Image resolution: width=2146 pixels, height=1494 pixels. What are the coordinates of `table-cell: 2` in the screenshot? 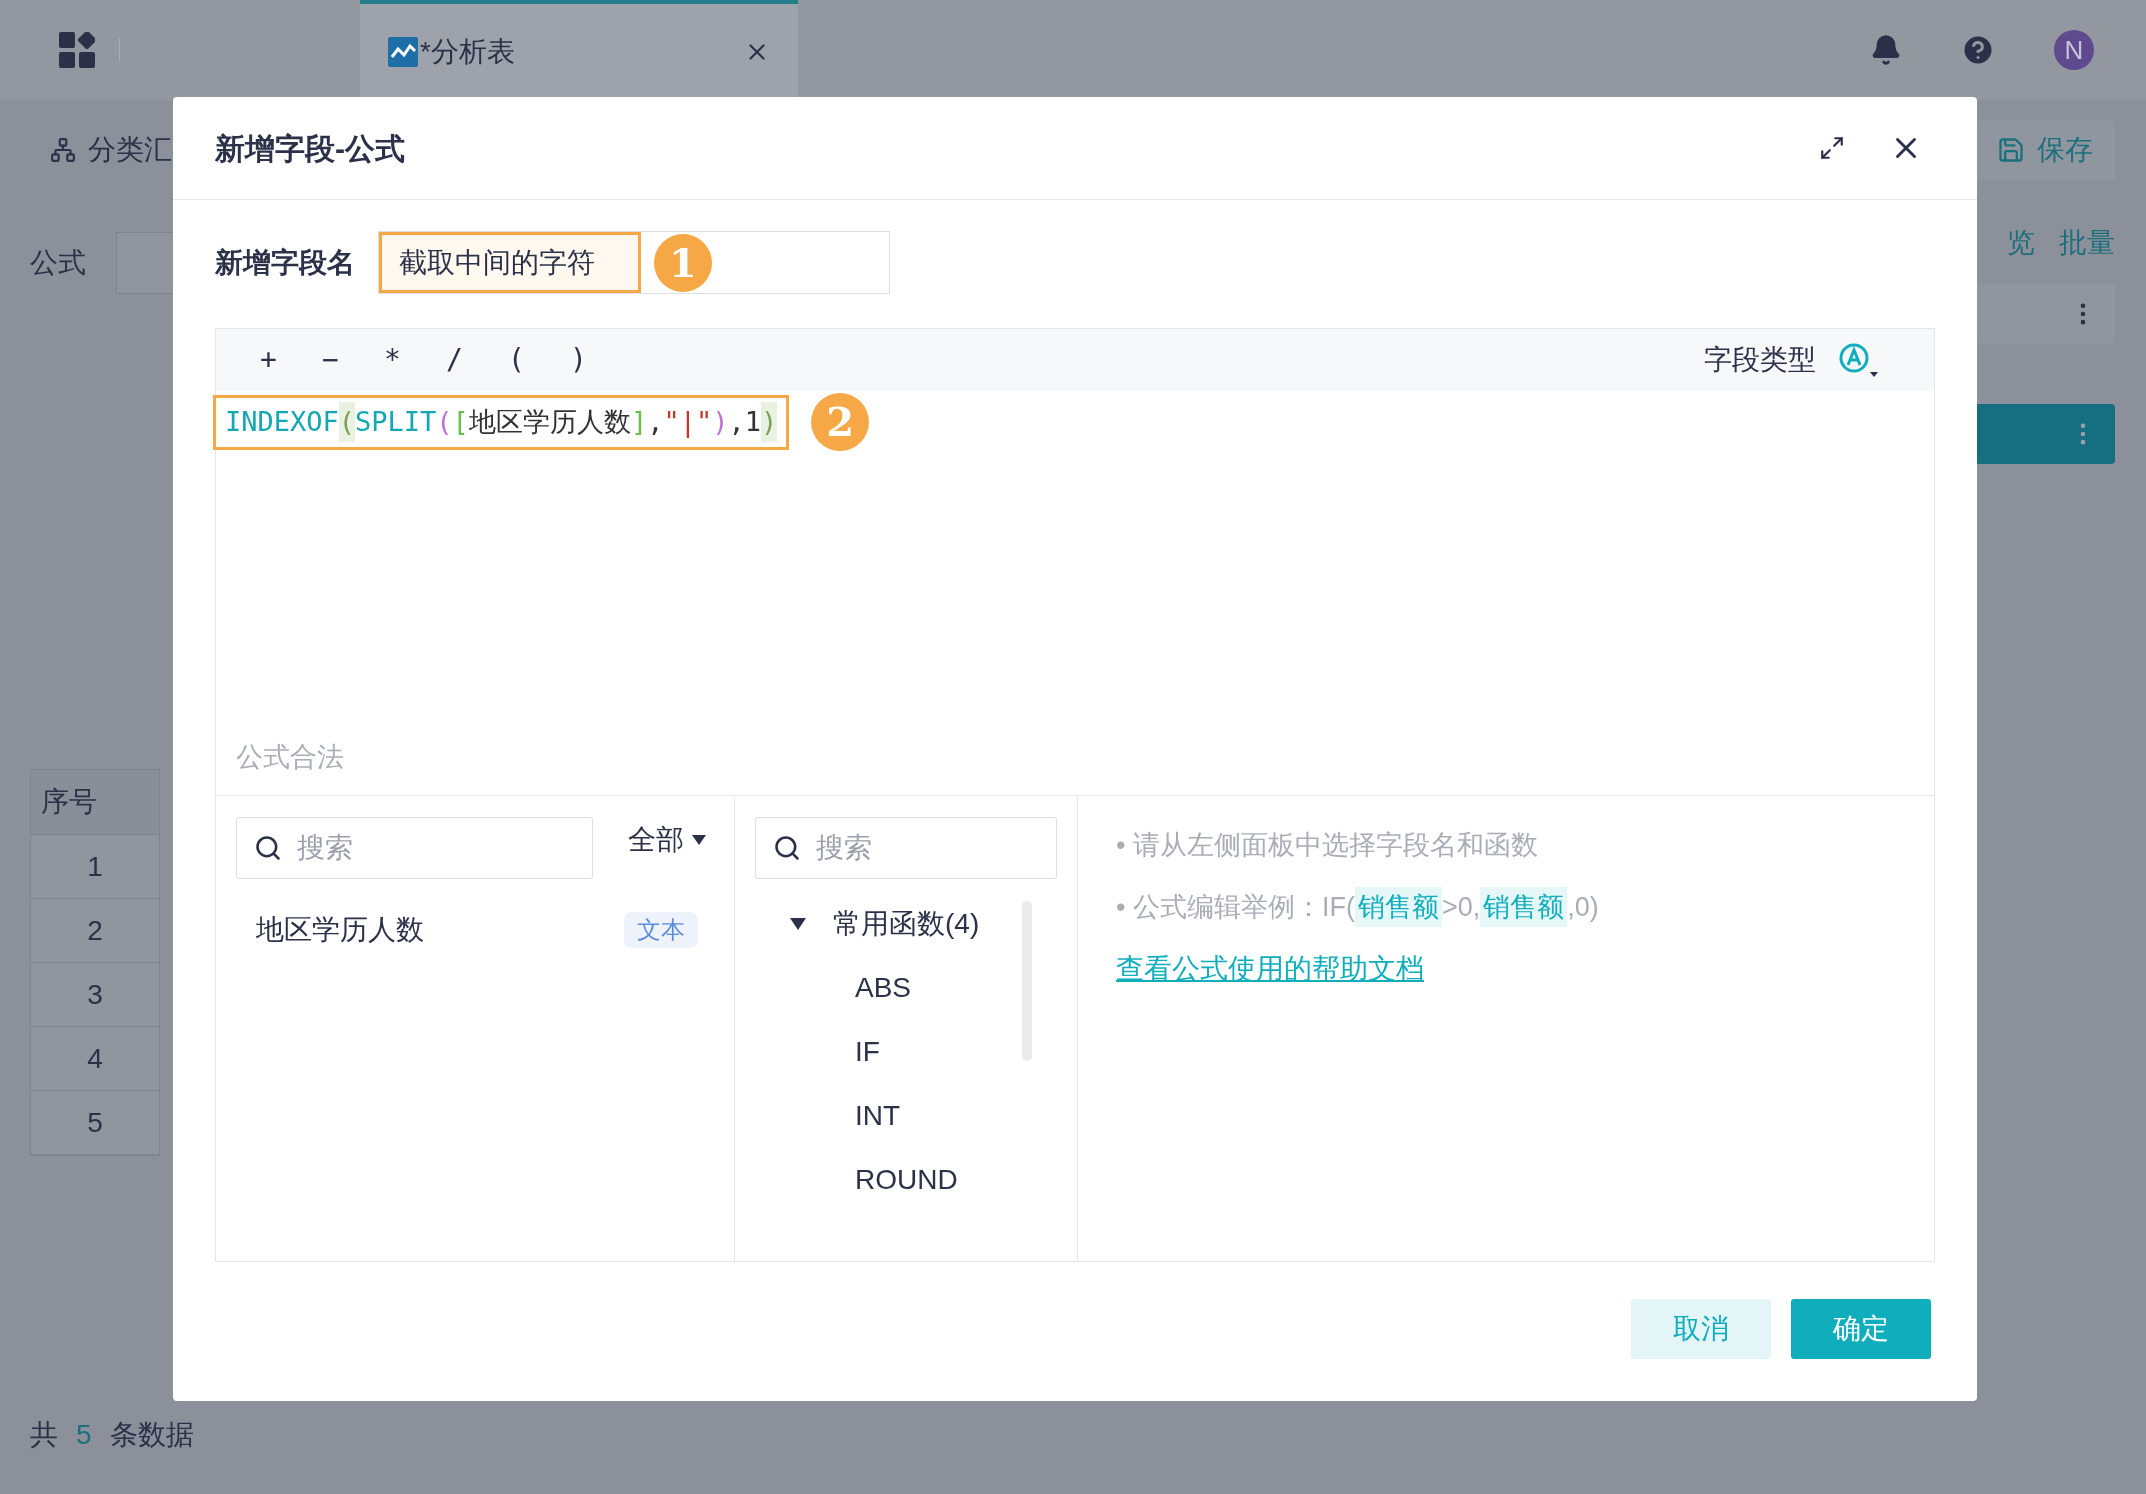 It's located at (95, 931).